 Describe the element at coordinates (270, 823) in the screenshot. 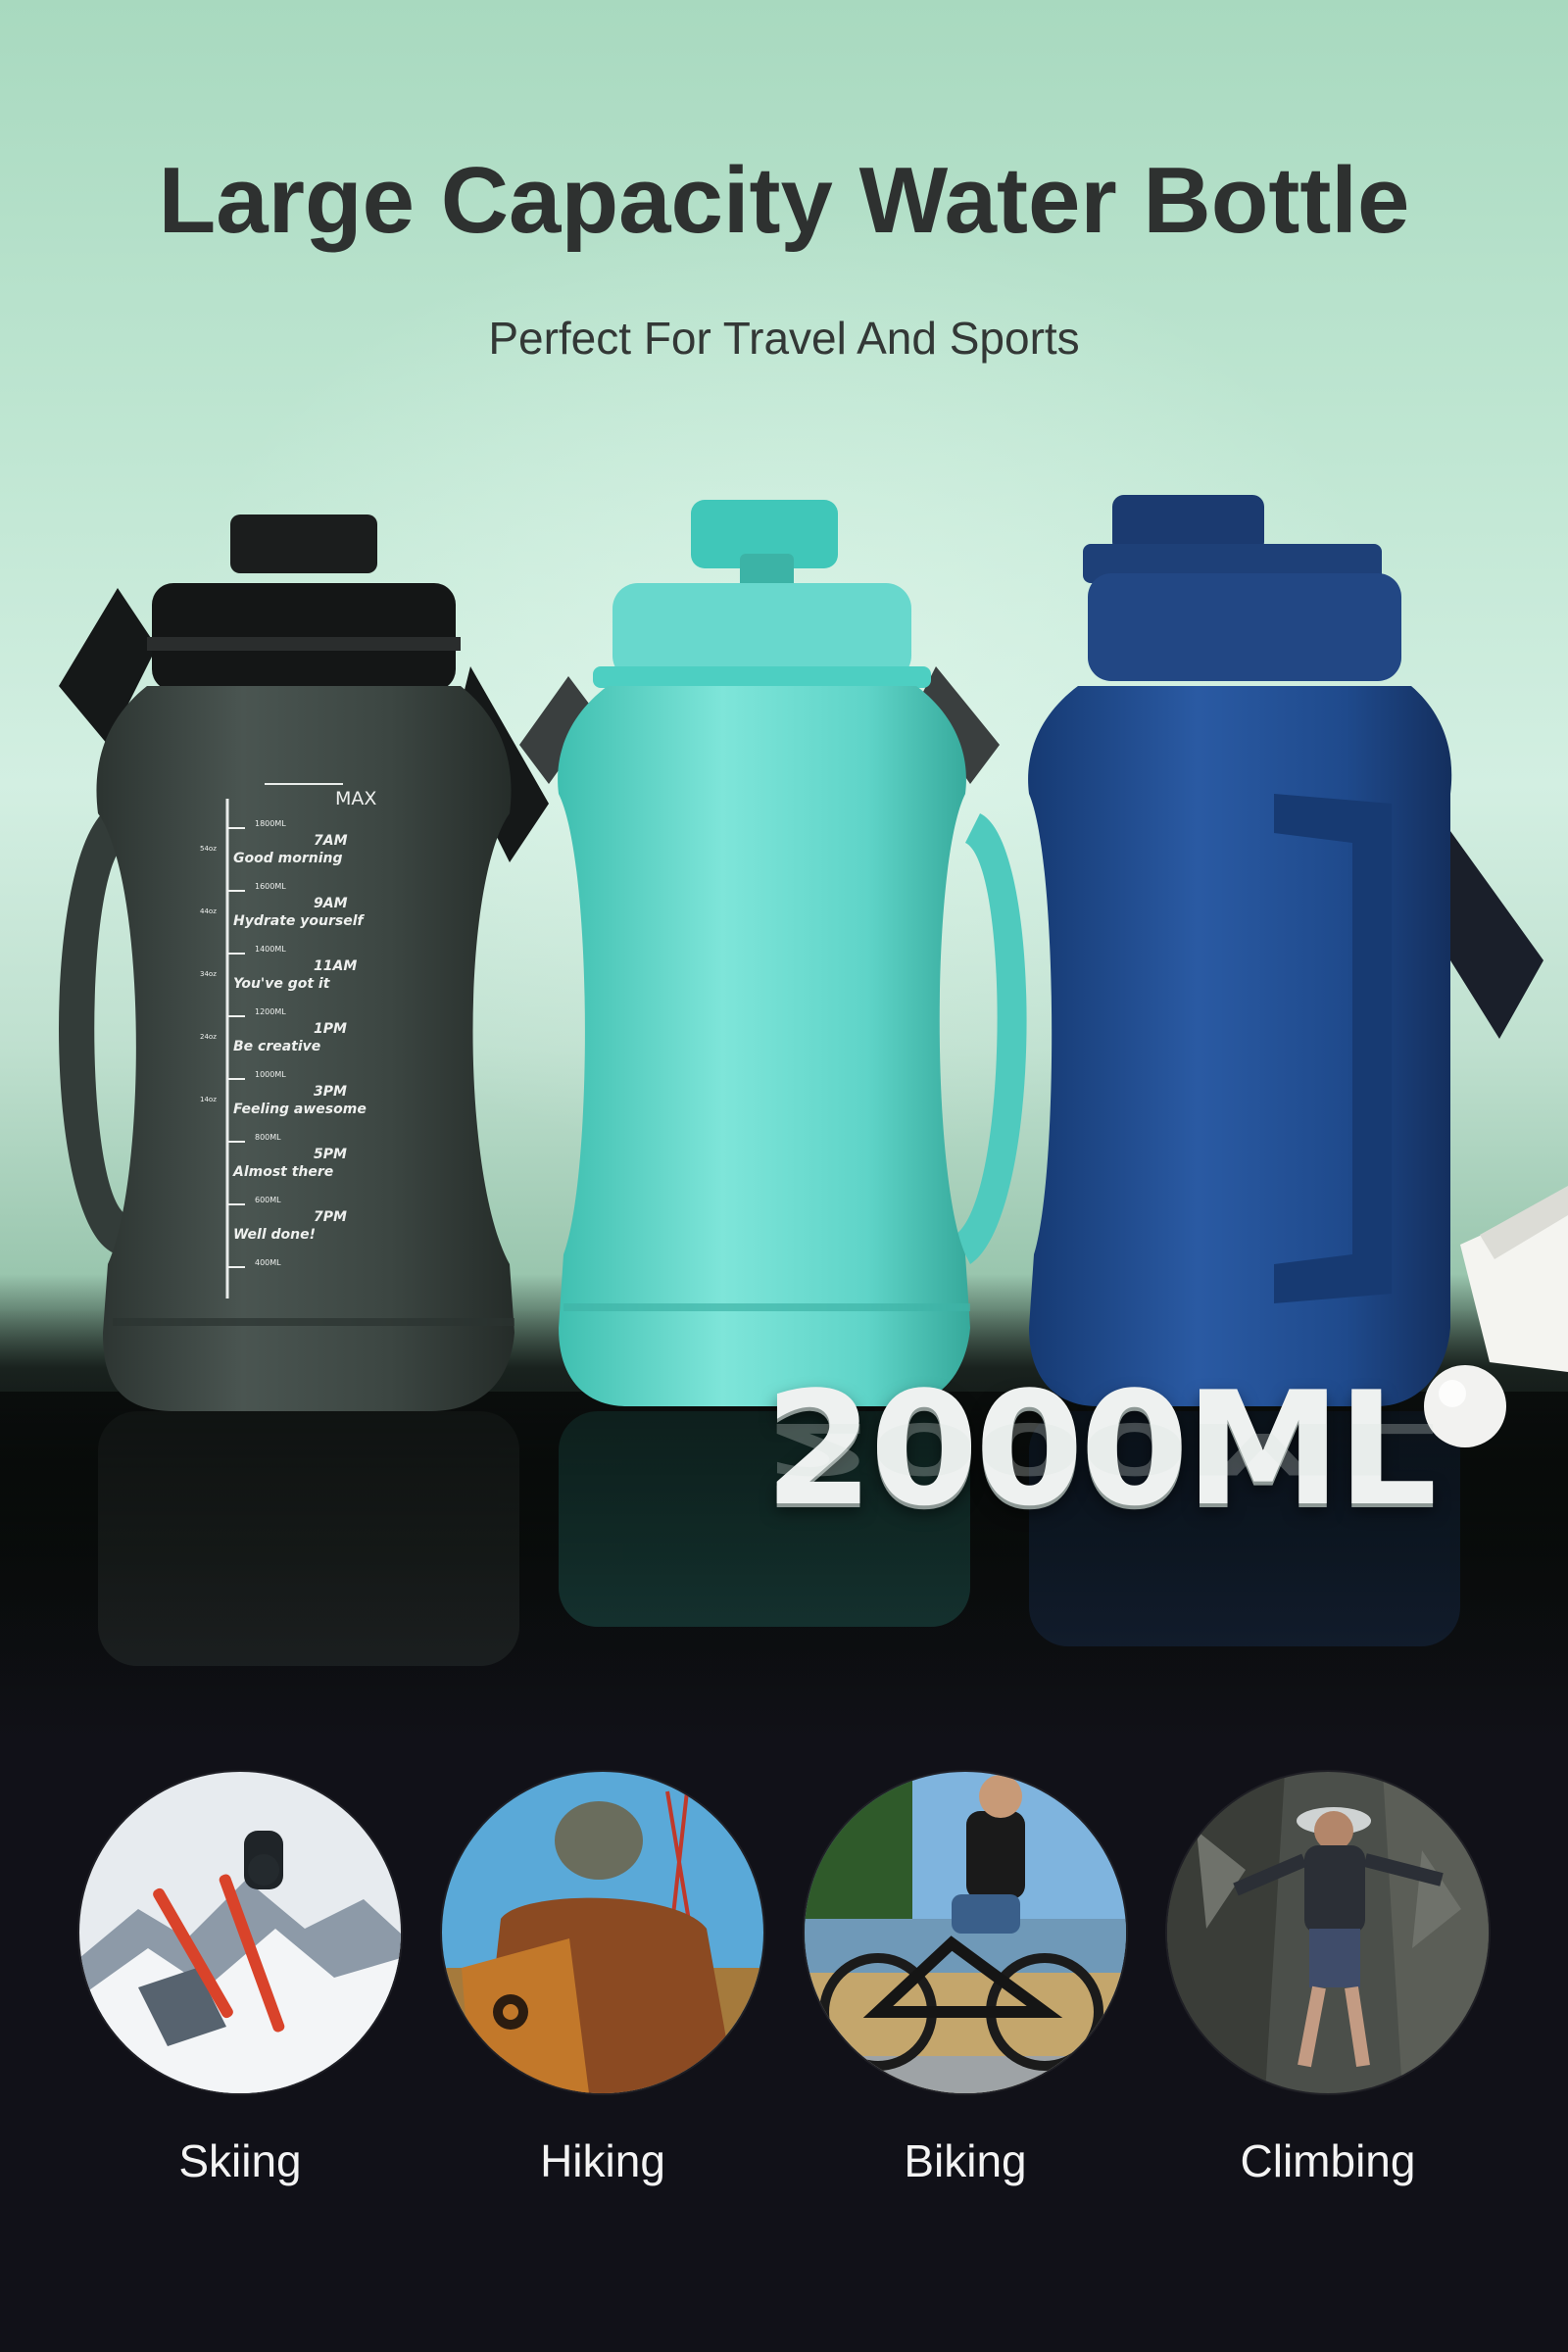

I see `ml-mark: 1800ML` at that location.